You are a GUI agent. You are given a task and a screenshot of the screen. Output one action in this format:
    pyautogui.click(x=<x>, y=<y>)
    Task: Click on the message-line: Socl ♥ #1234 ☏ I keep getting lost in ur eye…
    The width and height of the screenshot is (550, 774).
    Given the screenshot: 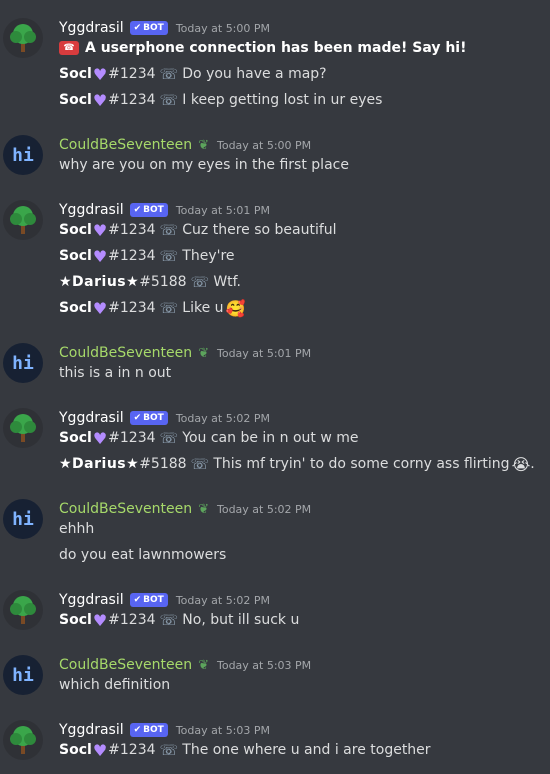 What is the action you would take?
    pyautogui.click(x=220, y=100)
    